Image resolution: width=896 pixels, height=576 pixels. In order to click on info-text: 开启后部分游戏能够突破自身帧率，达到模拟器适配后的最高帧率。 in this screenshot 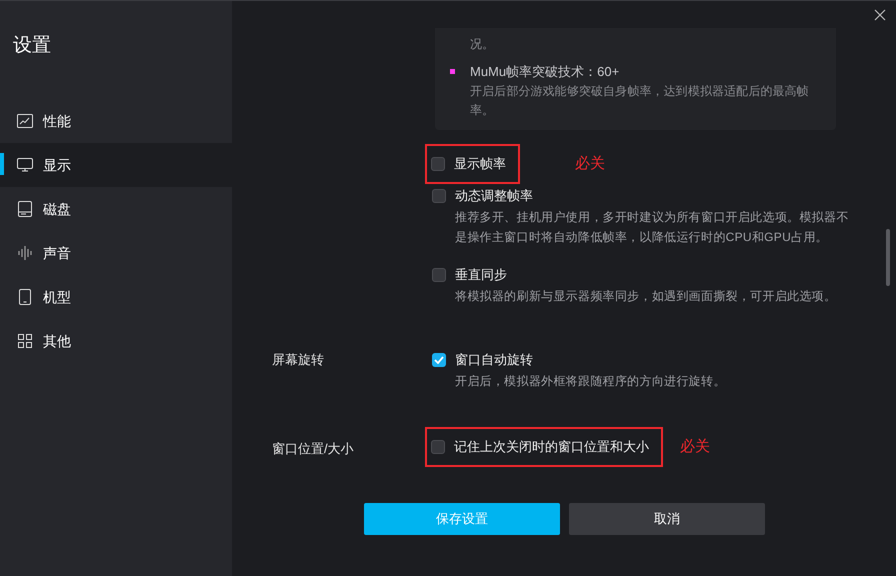, I will do `click(640, 101)`.